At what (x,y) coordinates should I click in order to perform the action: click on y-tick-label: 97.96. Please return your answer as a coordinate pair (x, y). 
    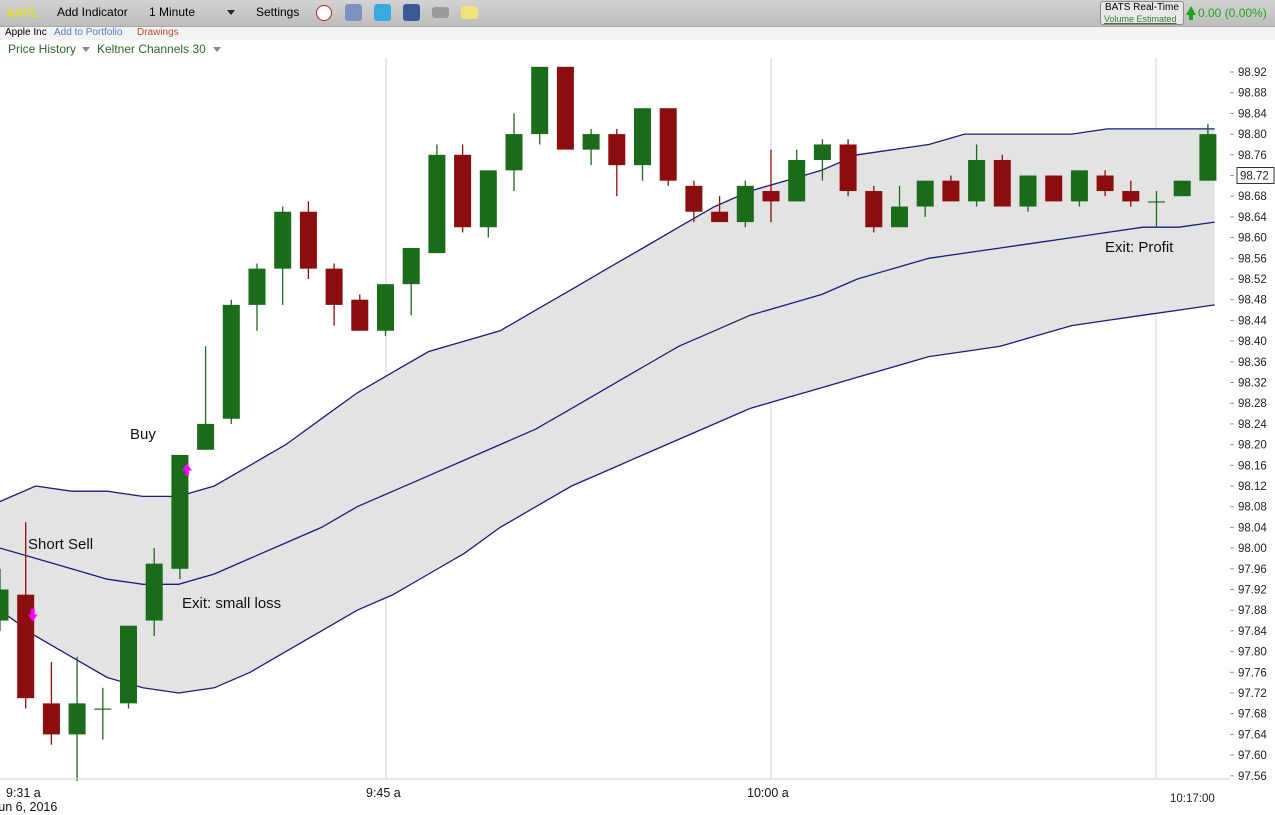
    Looking at the image, I should click on (1252, 570).